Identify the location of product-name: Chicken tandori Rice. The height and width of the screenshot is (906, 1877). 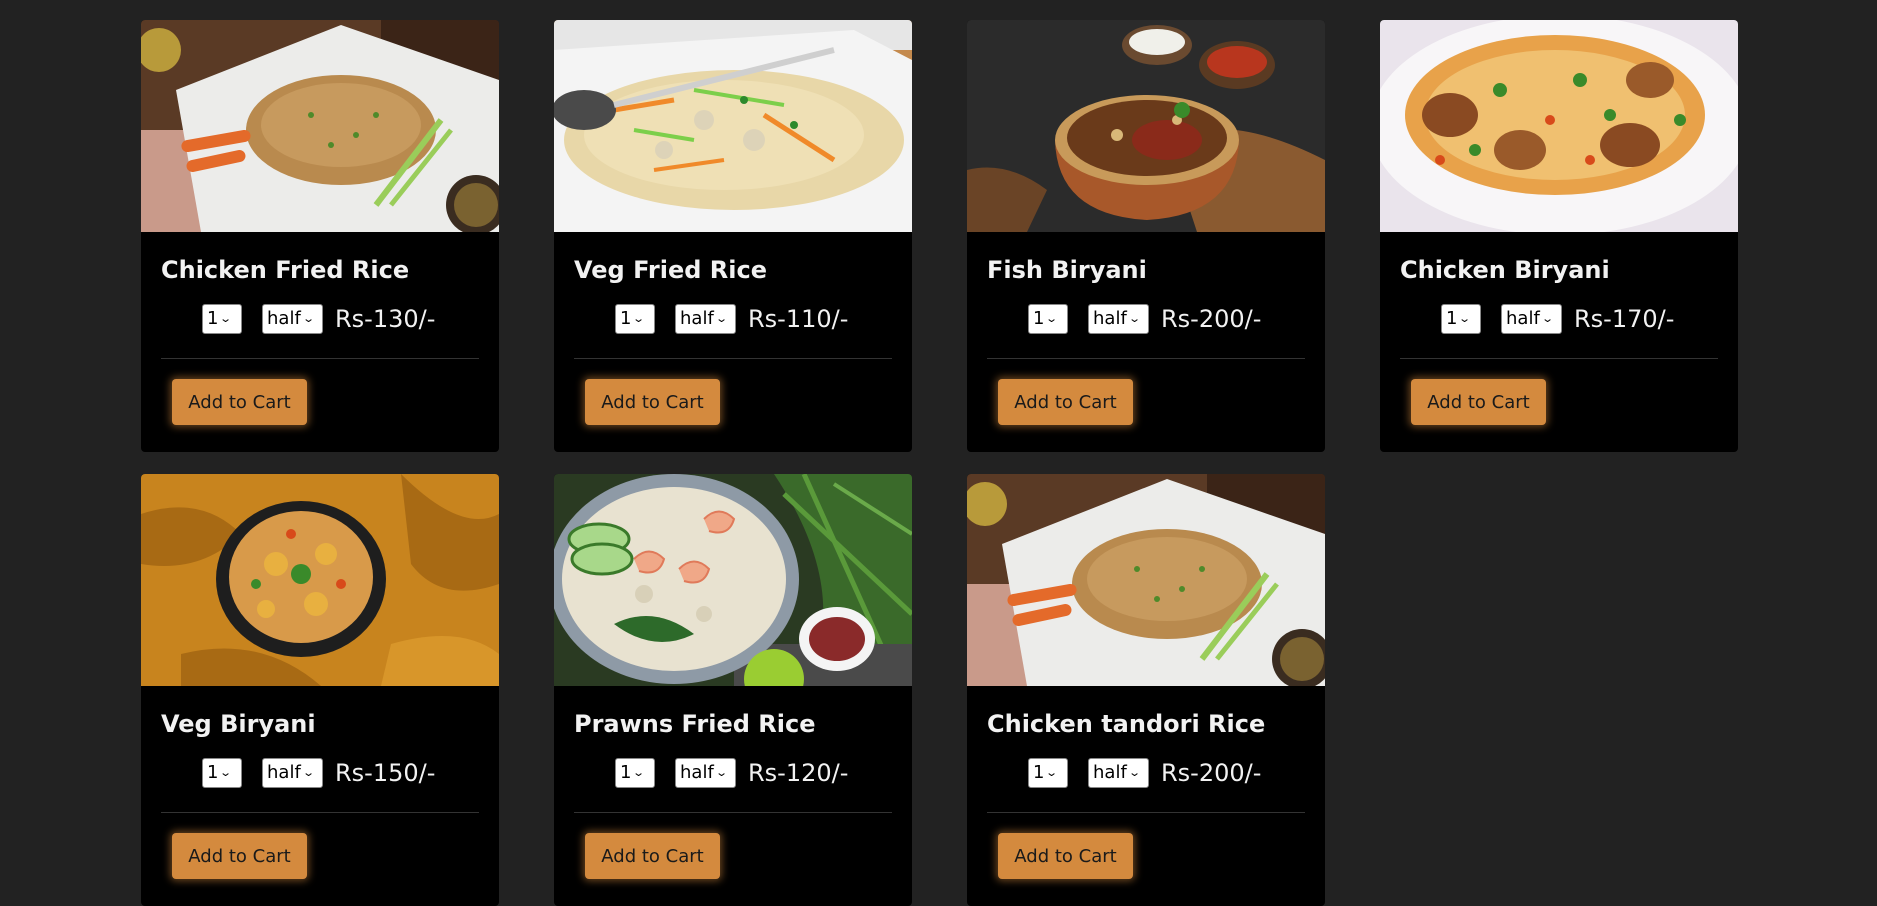
(1126, 724).